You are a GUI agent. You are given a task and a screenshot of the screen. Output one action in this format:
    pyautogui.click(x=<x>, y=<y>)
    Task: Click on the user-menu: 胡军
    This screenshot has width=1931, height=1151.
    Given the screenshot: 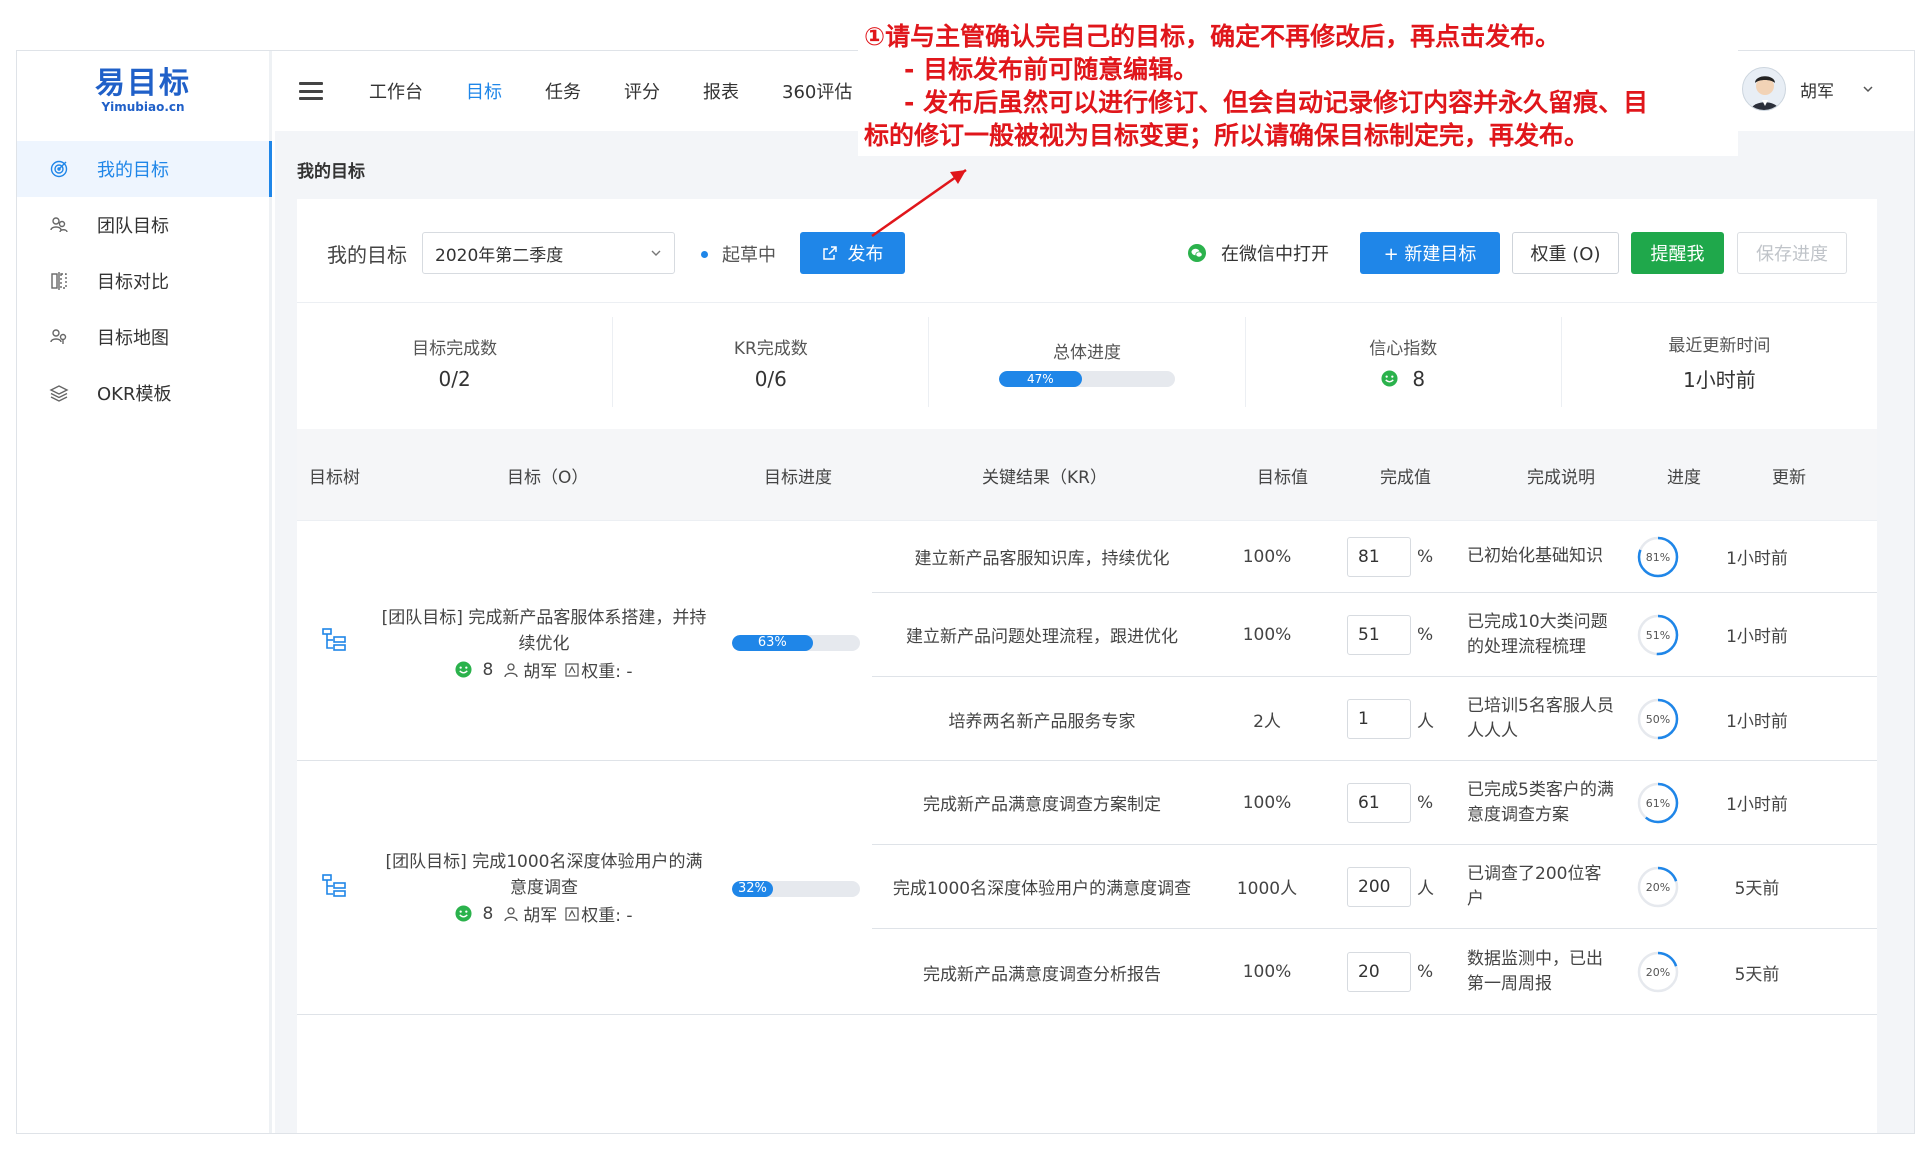 What is the action you would take?
    pyautogui.click(x=1808, y=89)
    